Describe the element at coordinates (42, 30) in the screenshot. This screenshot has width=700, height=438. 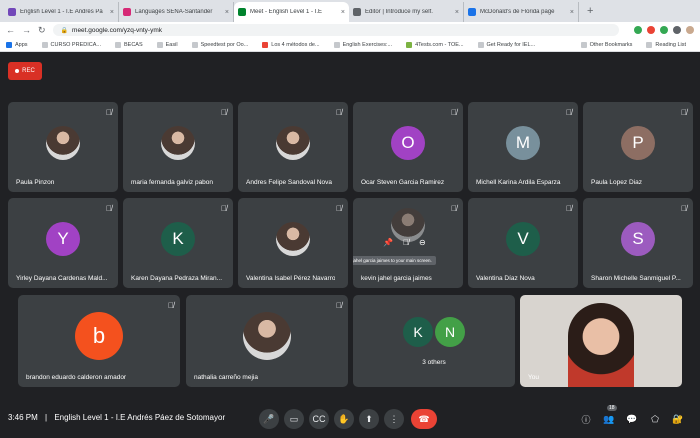
I see `reload-icon: ↻` at that location.